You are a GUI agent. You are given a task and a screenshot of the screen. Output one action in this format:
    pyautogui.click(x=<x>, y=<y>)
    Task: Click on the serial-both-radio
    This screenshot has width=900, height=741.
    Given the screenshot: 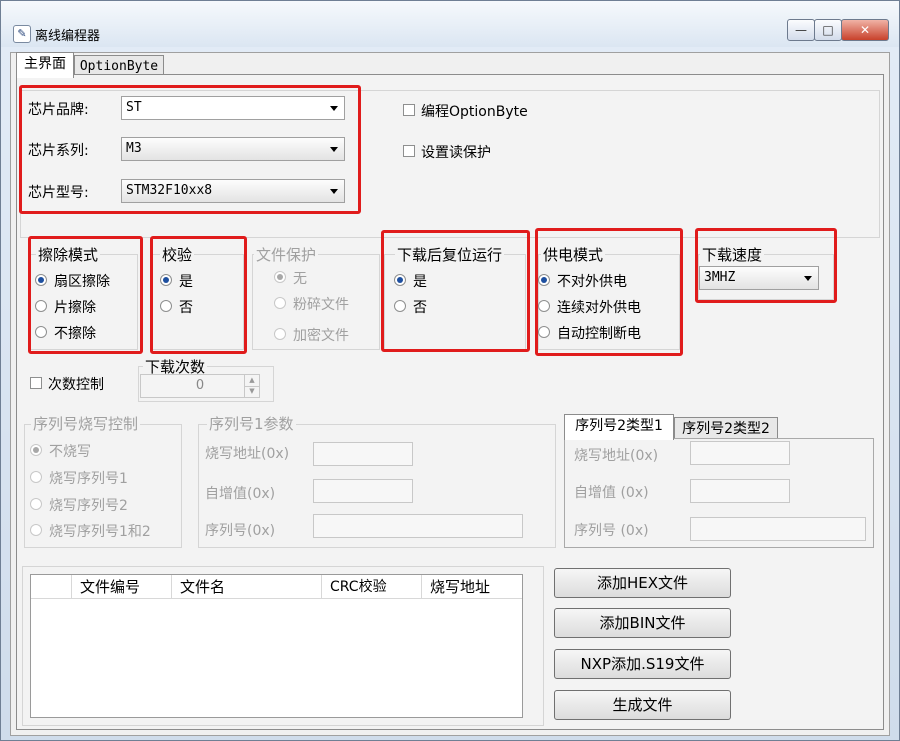 What is the action you would take?
    pyautogui.click(x=36, y=530)
    